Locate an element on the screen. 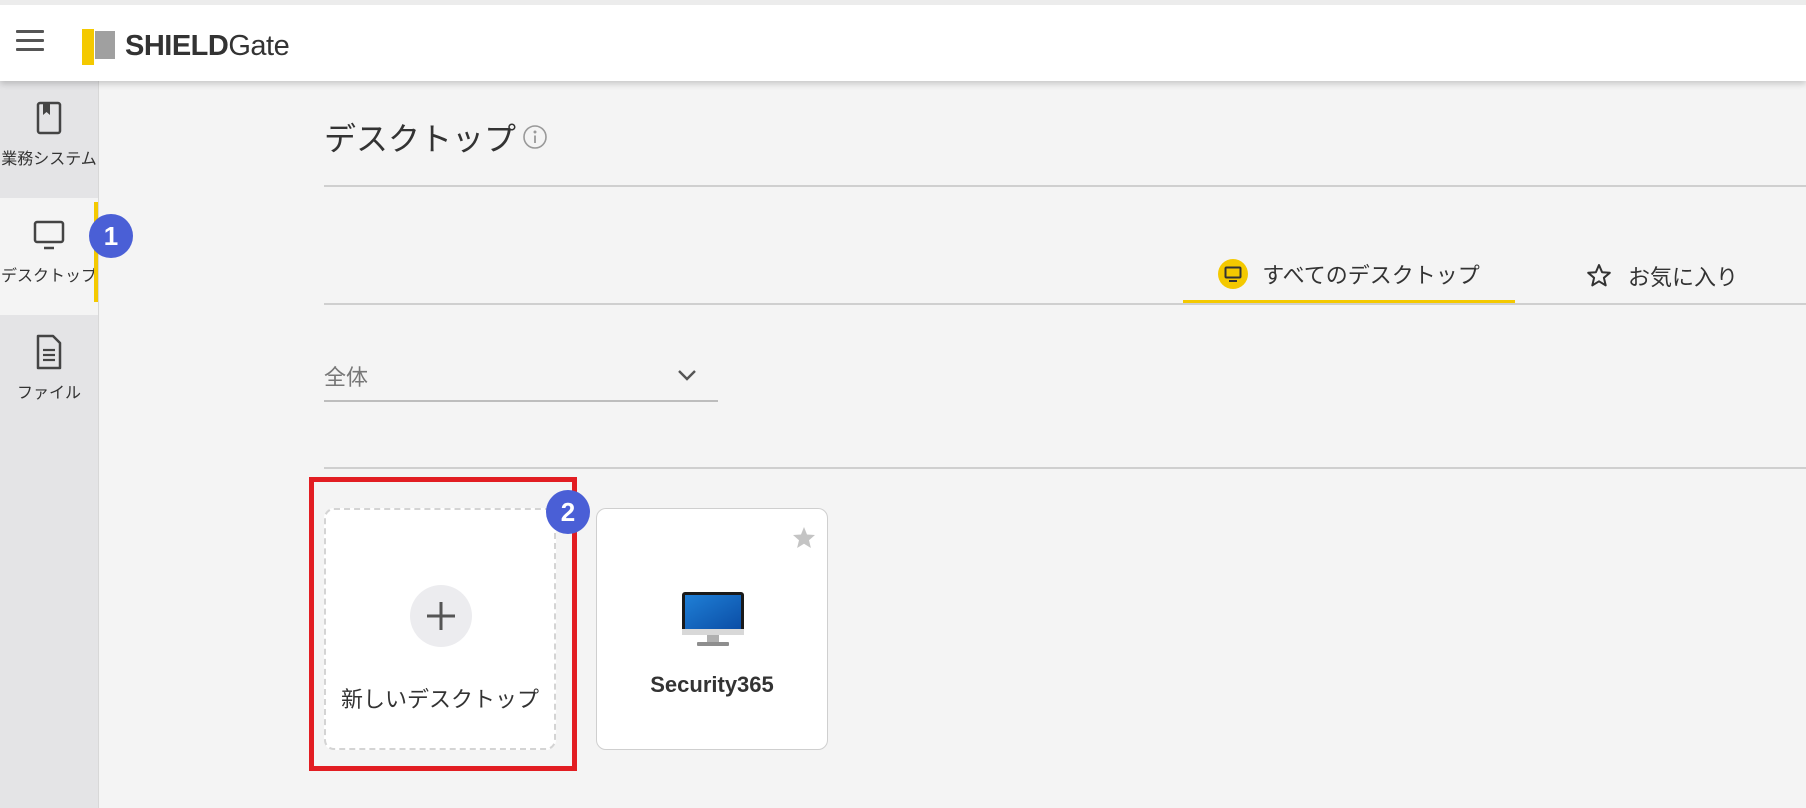  sidebar-item-desktop: デスクトップ is located at coordinates (49, 256).